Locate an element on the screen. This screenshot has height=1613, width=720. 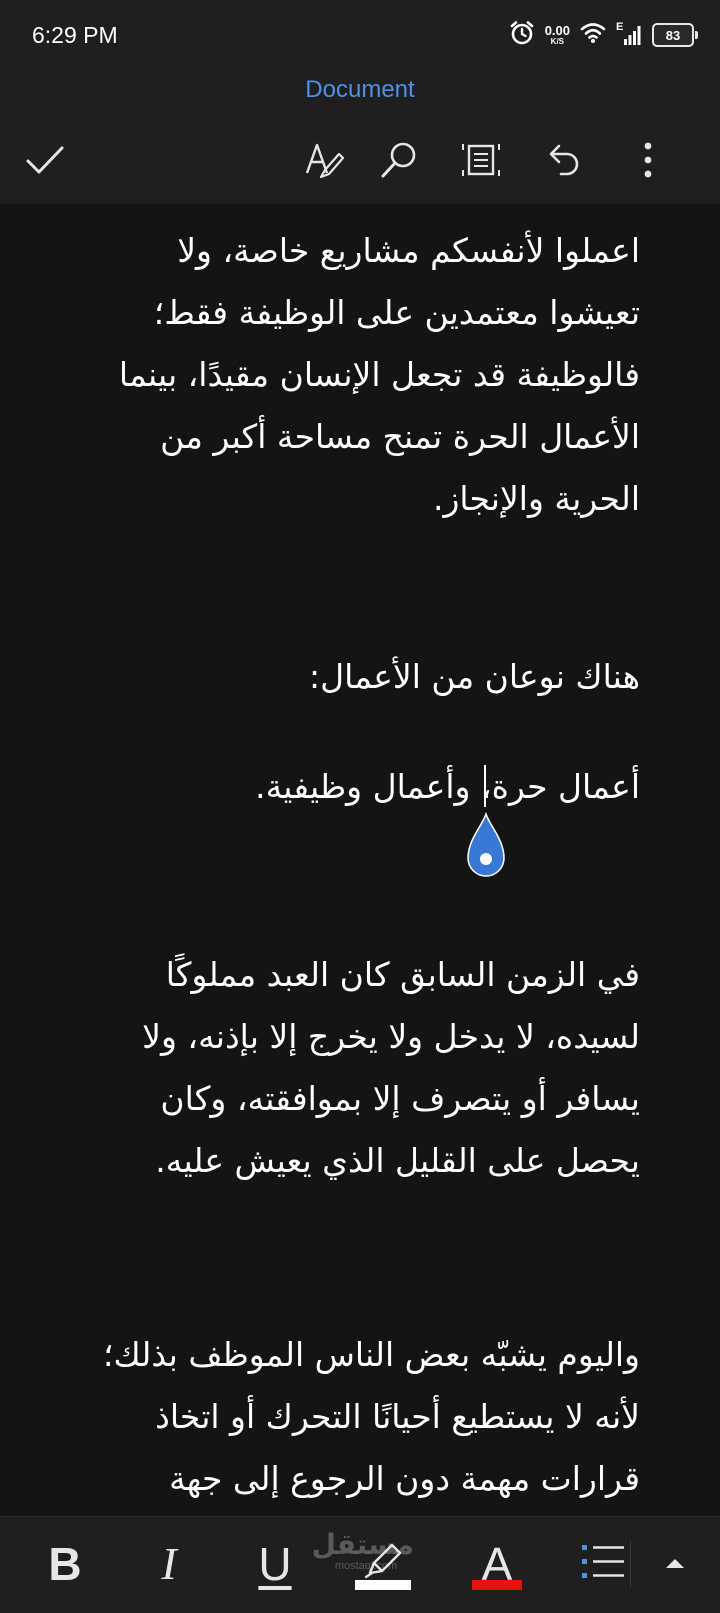
check-icon is located at coordinates (45, 162).